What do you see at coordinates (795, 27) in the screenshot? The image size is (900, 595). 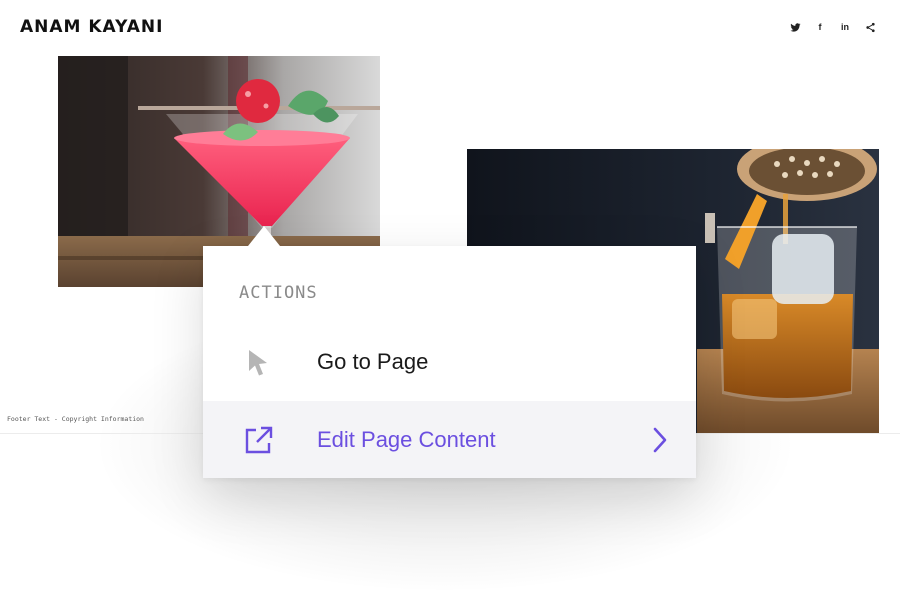 I see `twitter-icon` at bounding box center [795, 27].